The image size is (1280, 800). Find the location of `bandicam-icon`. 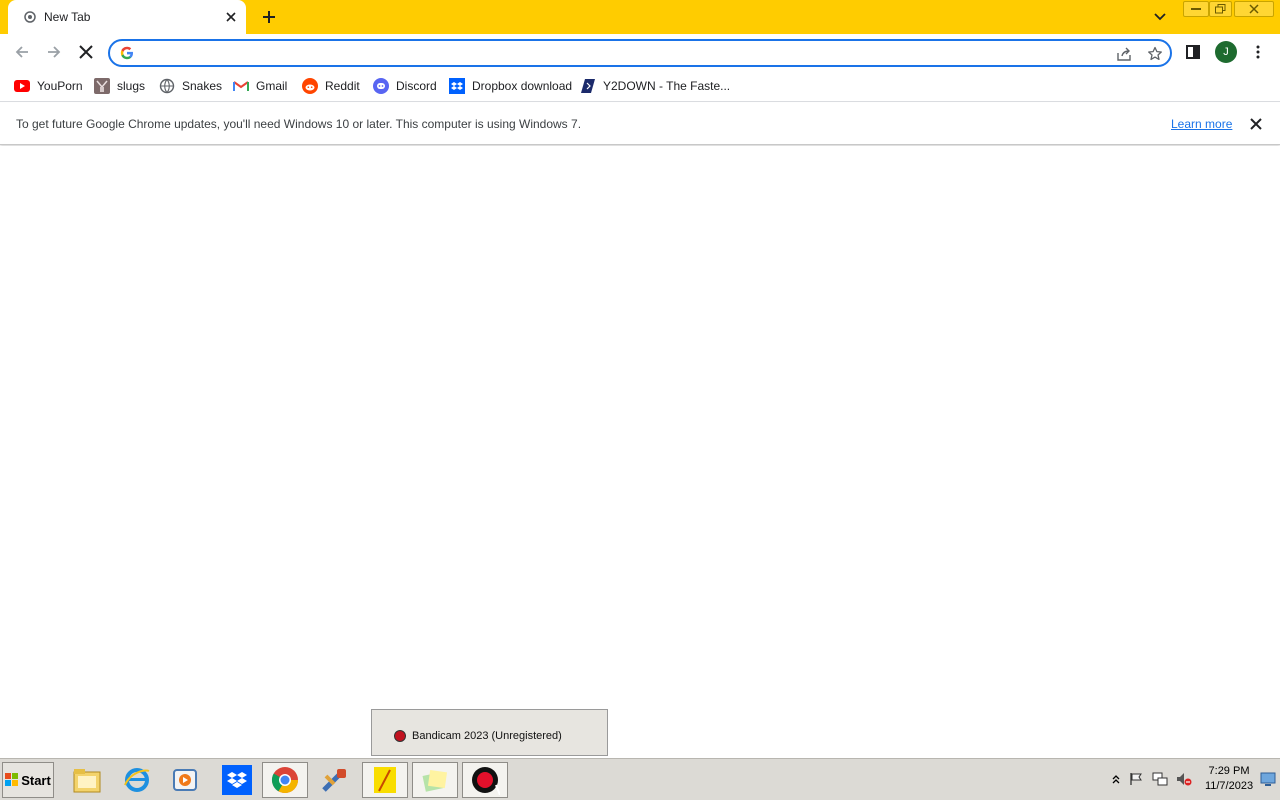

bandicam-icon is located at coordinates (486, 781).